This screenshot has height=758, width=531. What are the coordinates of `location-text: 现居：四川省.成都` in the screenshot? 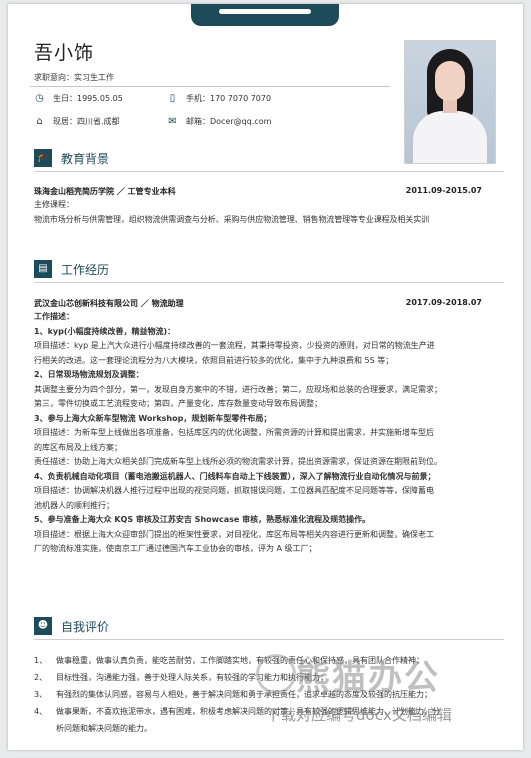 It's located at (86, 121).